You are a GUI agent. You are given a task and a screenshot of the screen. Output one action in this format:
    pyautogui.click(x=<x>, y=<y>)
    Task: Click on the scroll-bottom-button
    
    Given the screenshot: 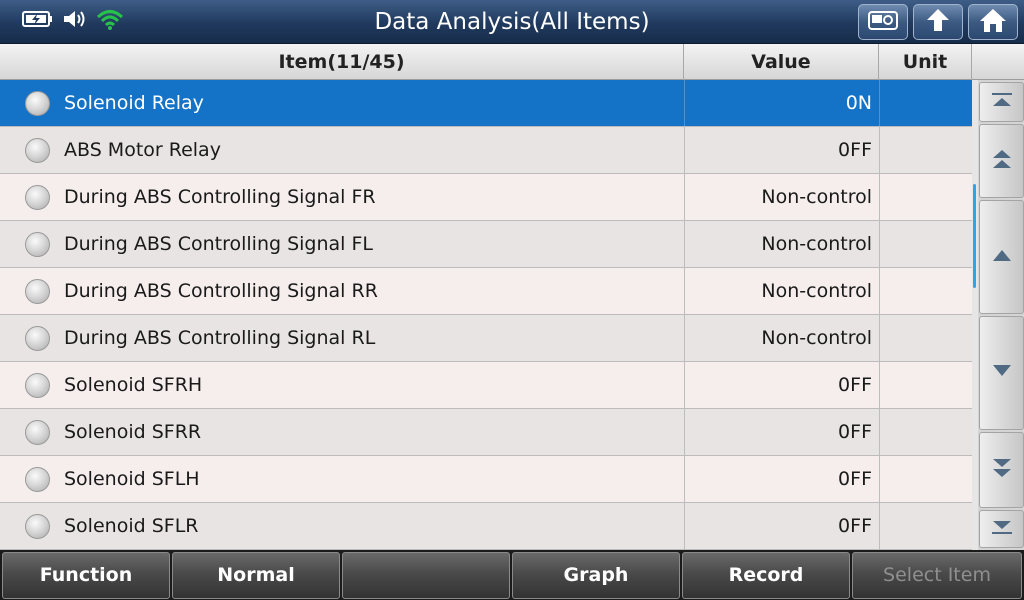 What is the action you would take?
    pyautogui.click(x=1001, y=529)
    